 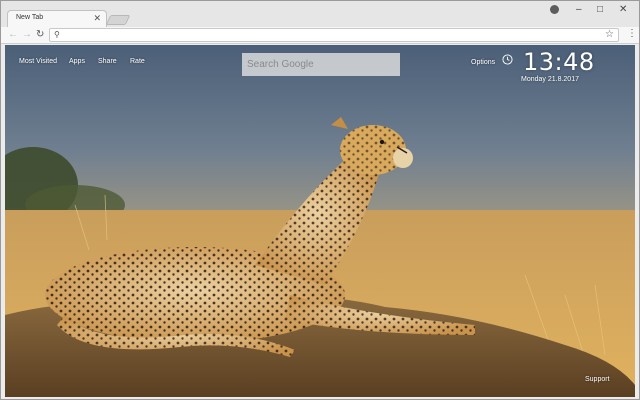 I want to click on tab-new-tab: New Tab ✕, so click(x=57, y=19).